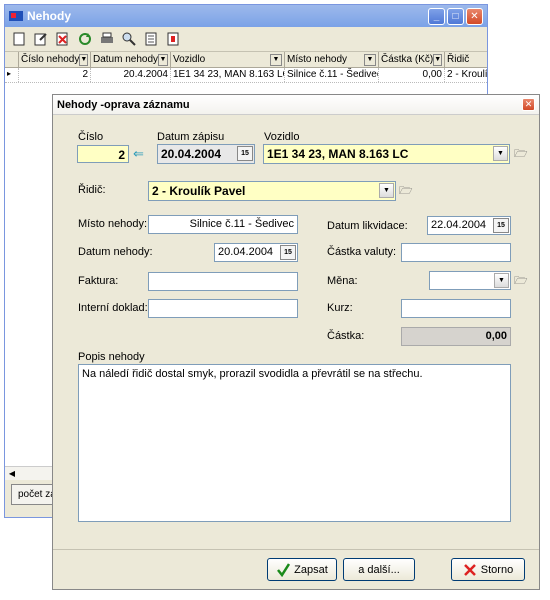  What do you see at coordinates (129, 39) in the screenshot?
I see `search-icon` at bounding box center [129, 39].